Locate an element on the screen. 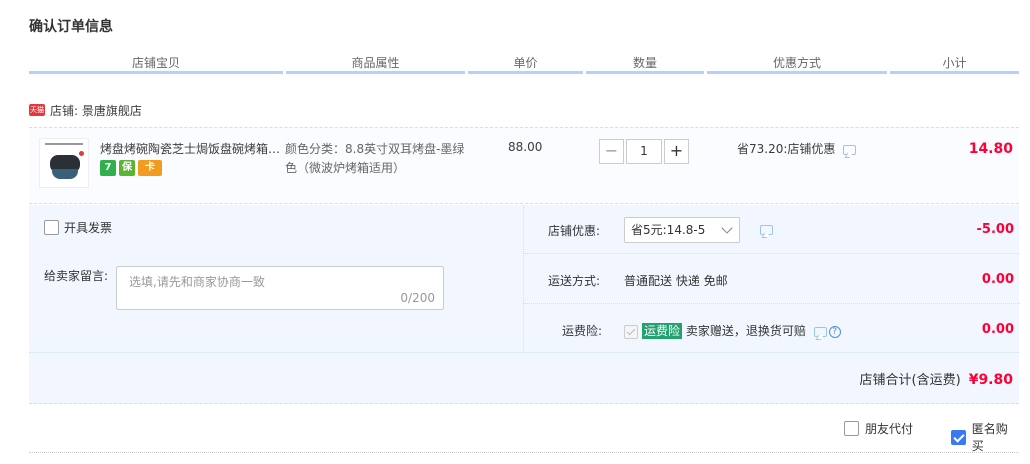 This screenshot has height=464, width=1030. shop-total-amount: ¥9.80 is located at coordinates (990, 380).